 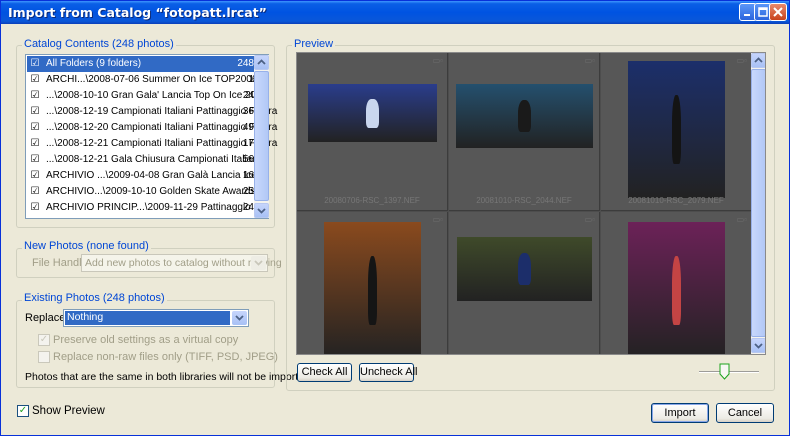 What do you see at coordinates (747, 15) in the screenshot?
I see `minimize-icon` at bounding box center [747, 15].